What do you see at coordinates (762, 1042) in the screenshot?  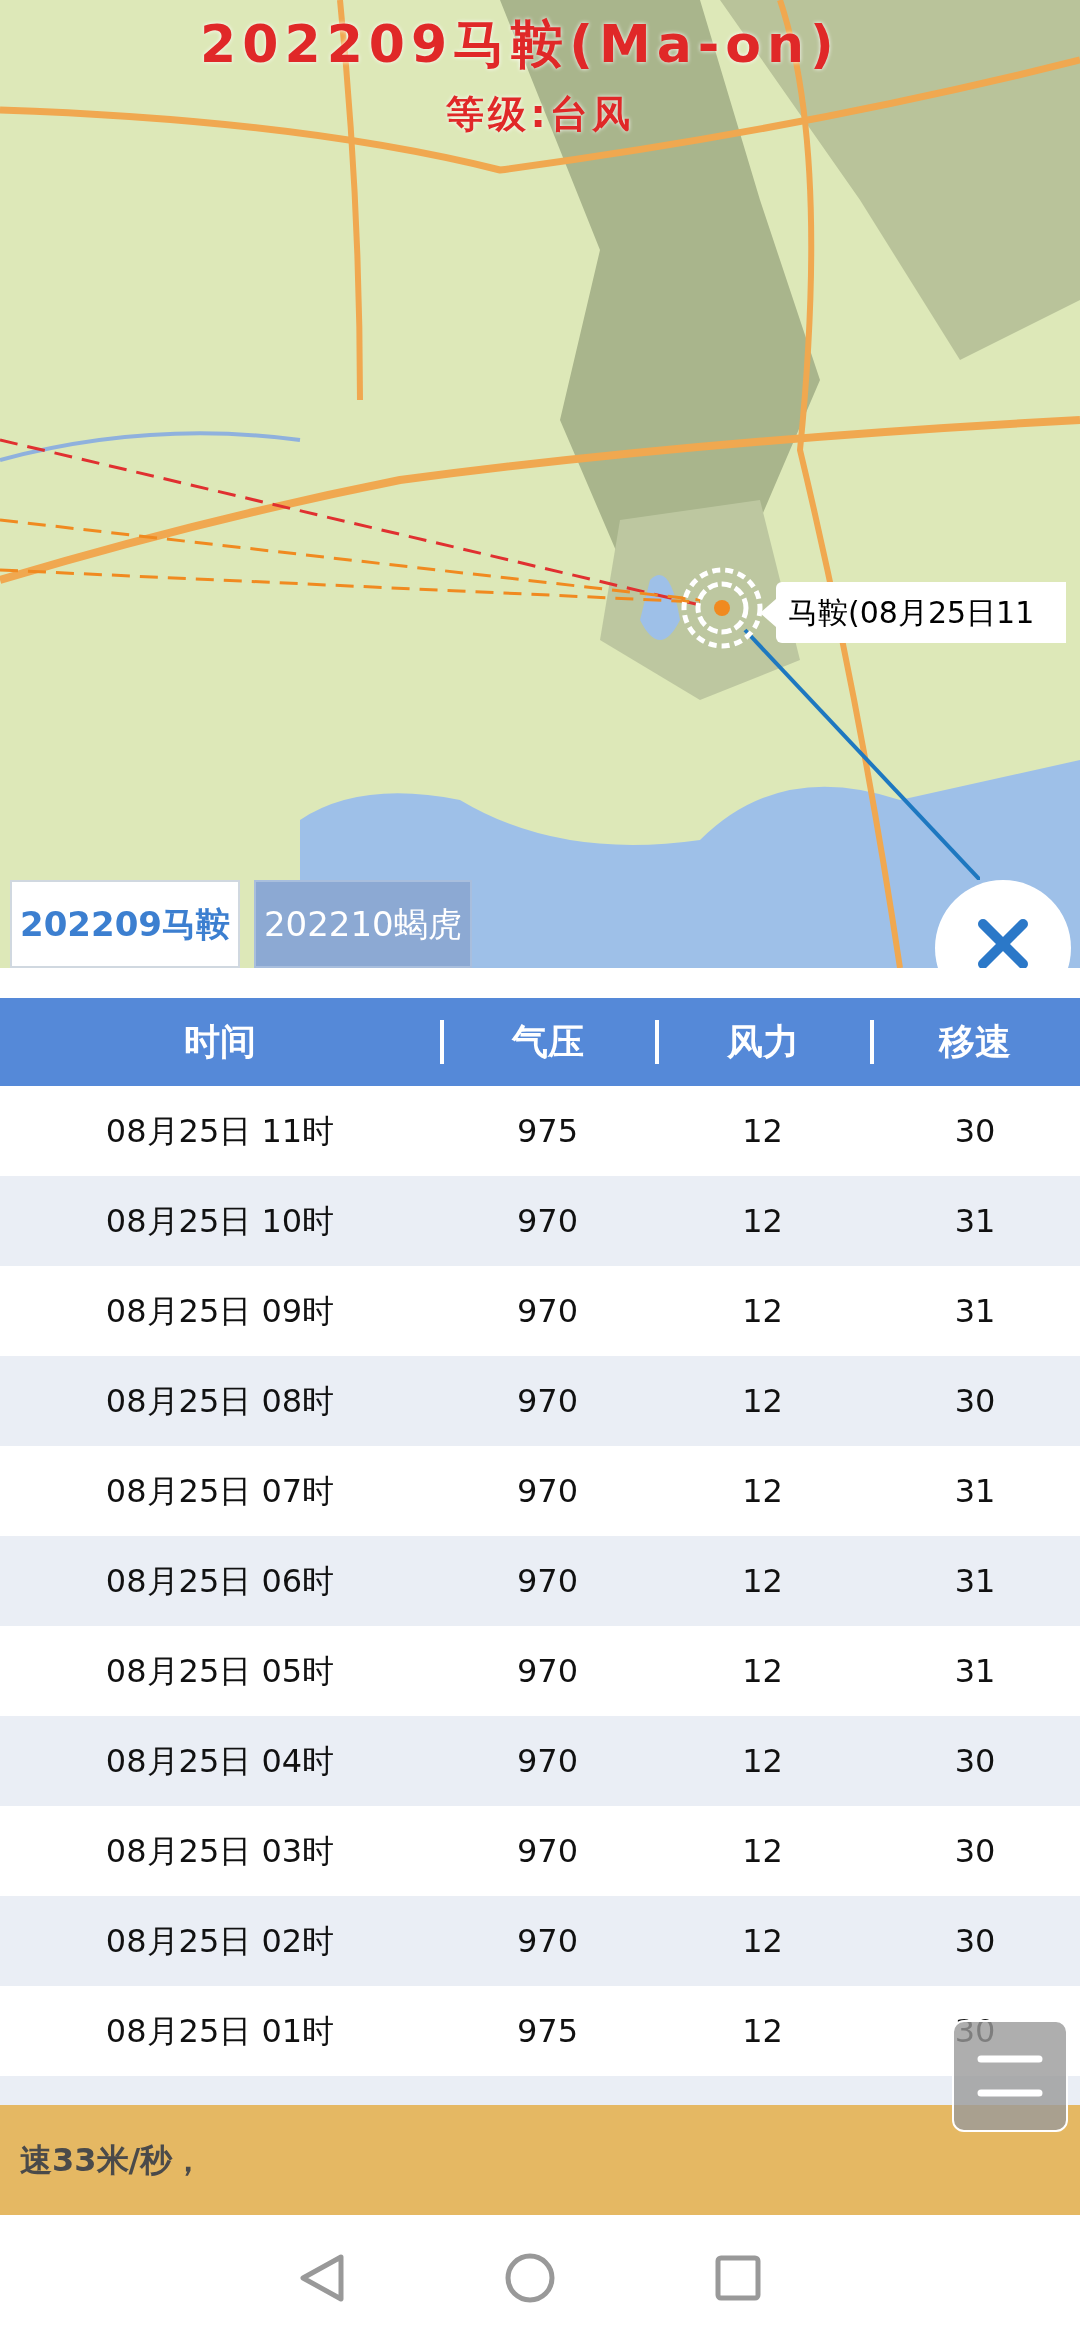 I see `column-header: 风力` at bounding box center [762, 1042].